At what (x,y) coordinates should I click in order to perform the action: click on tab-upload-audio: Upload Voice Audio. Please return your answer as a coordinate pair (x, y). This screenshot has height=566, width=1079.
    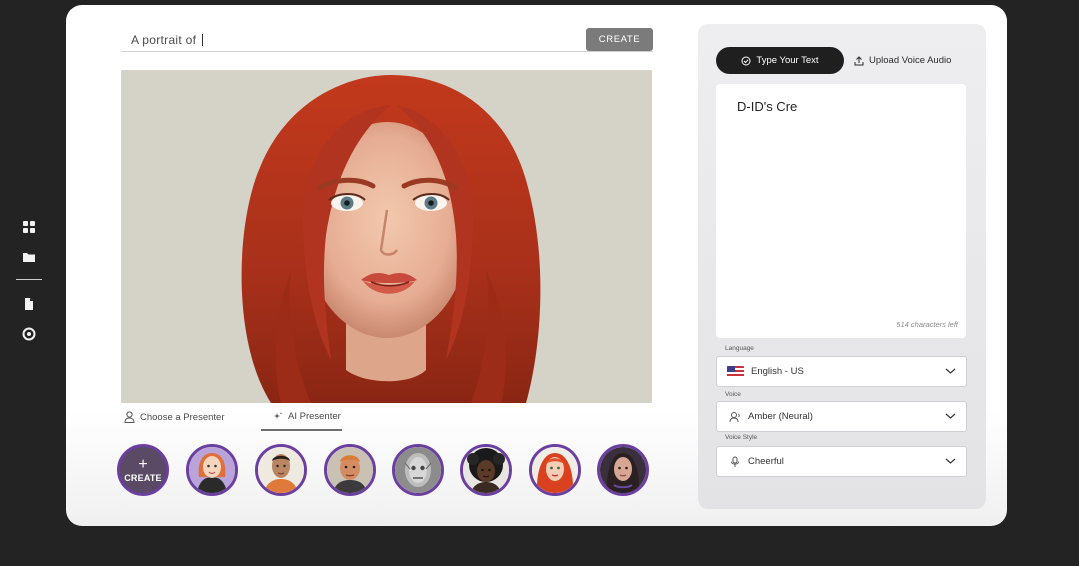
    Looking at the image, I should click on (902, 60).